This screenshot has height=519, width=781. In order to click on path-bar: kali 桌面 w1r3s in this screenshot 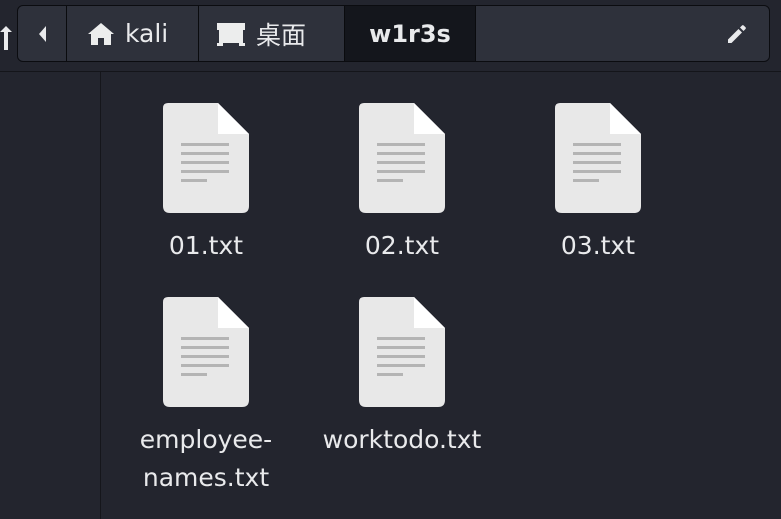, I will do `click(393, 33)`.